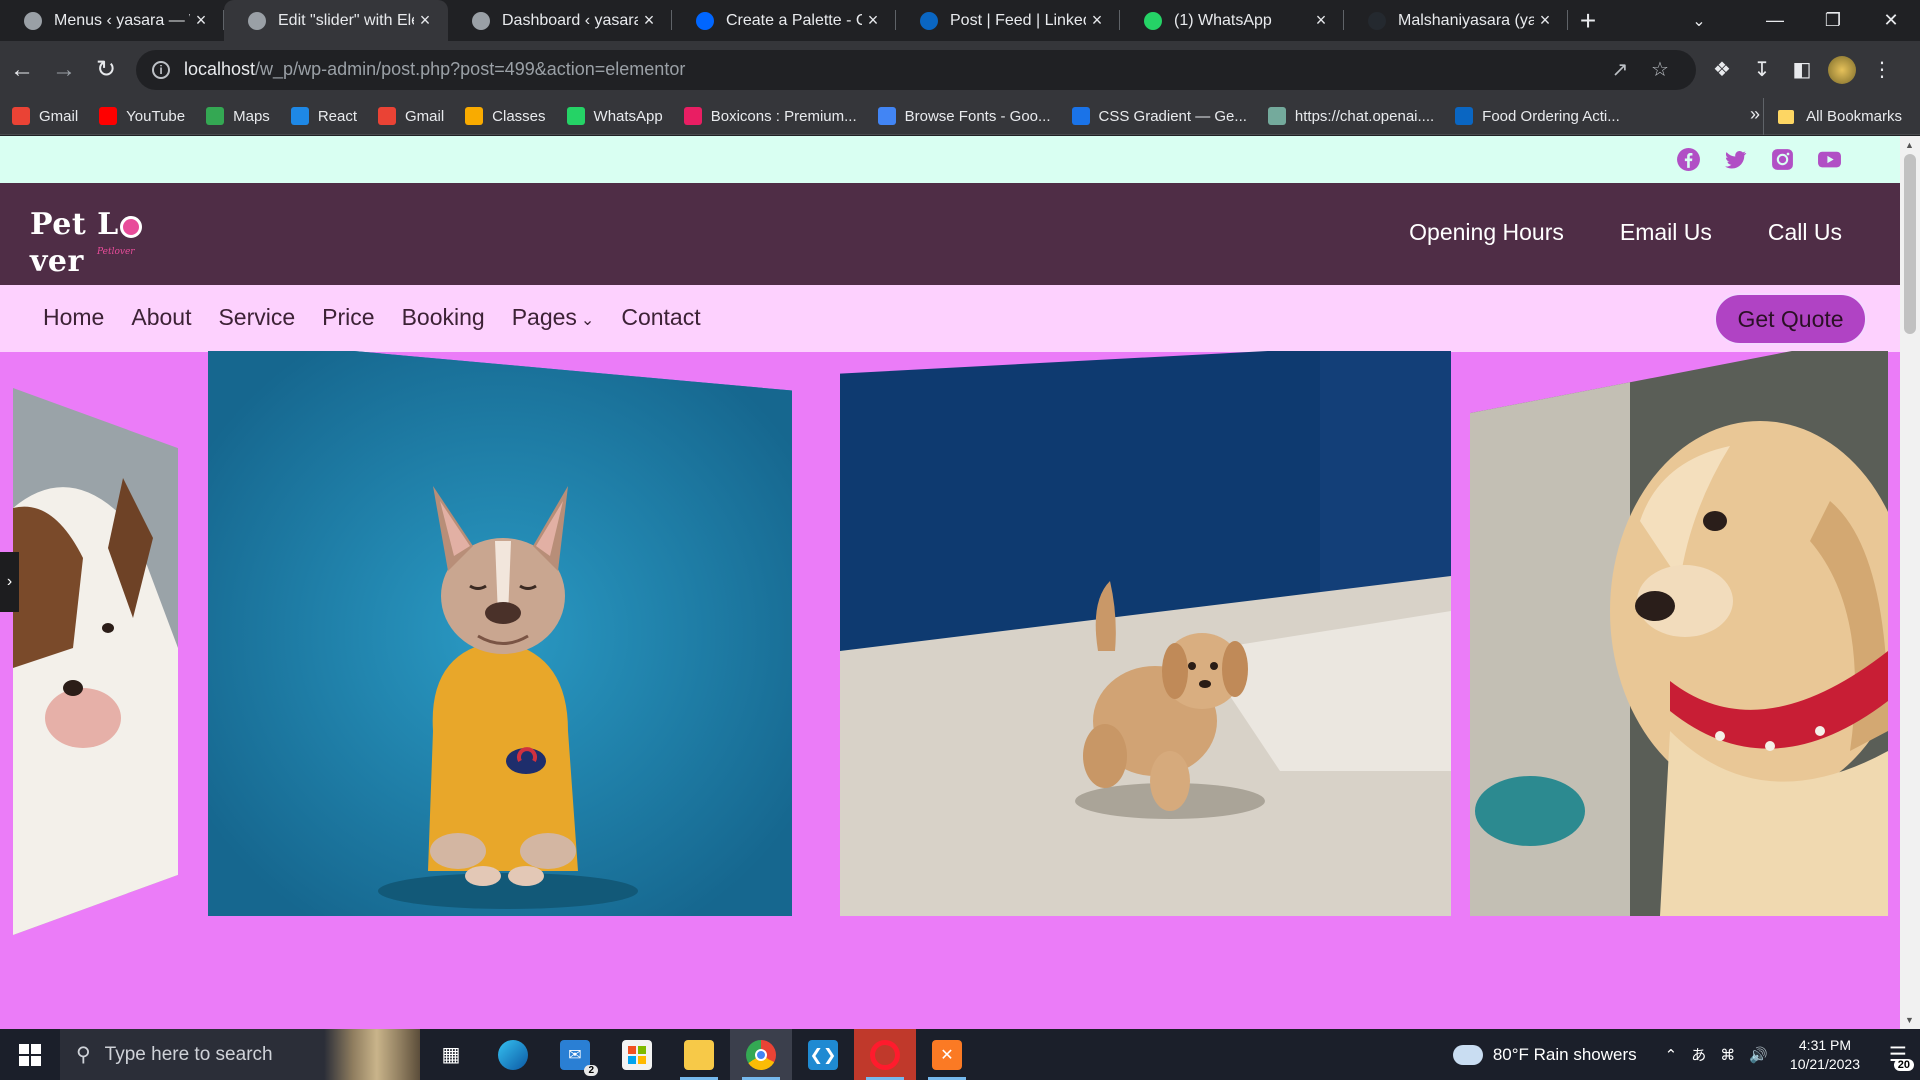 Image resolution: width=1920 pixels, height=1080 pixels. Describe the element at coordinates (784, 20) in the screenshot. I see `browser-tab-3: Create a Palette - Coolors×` at that location.